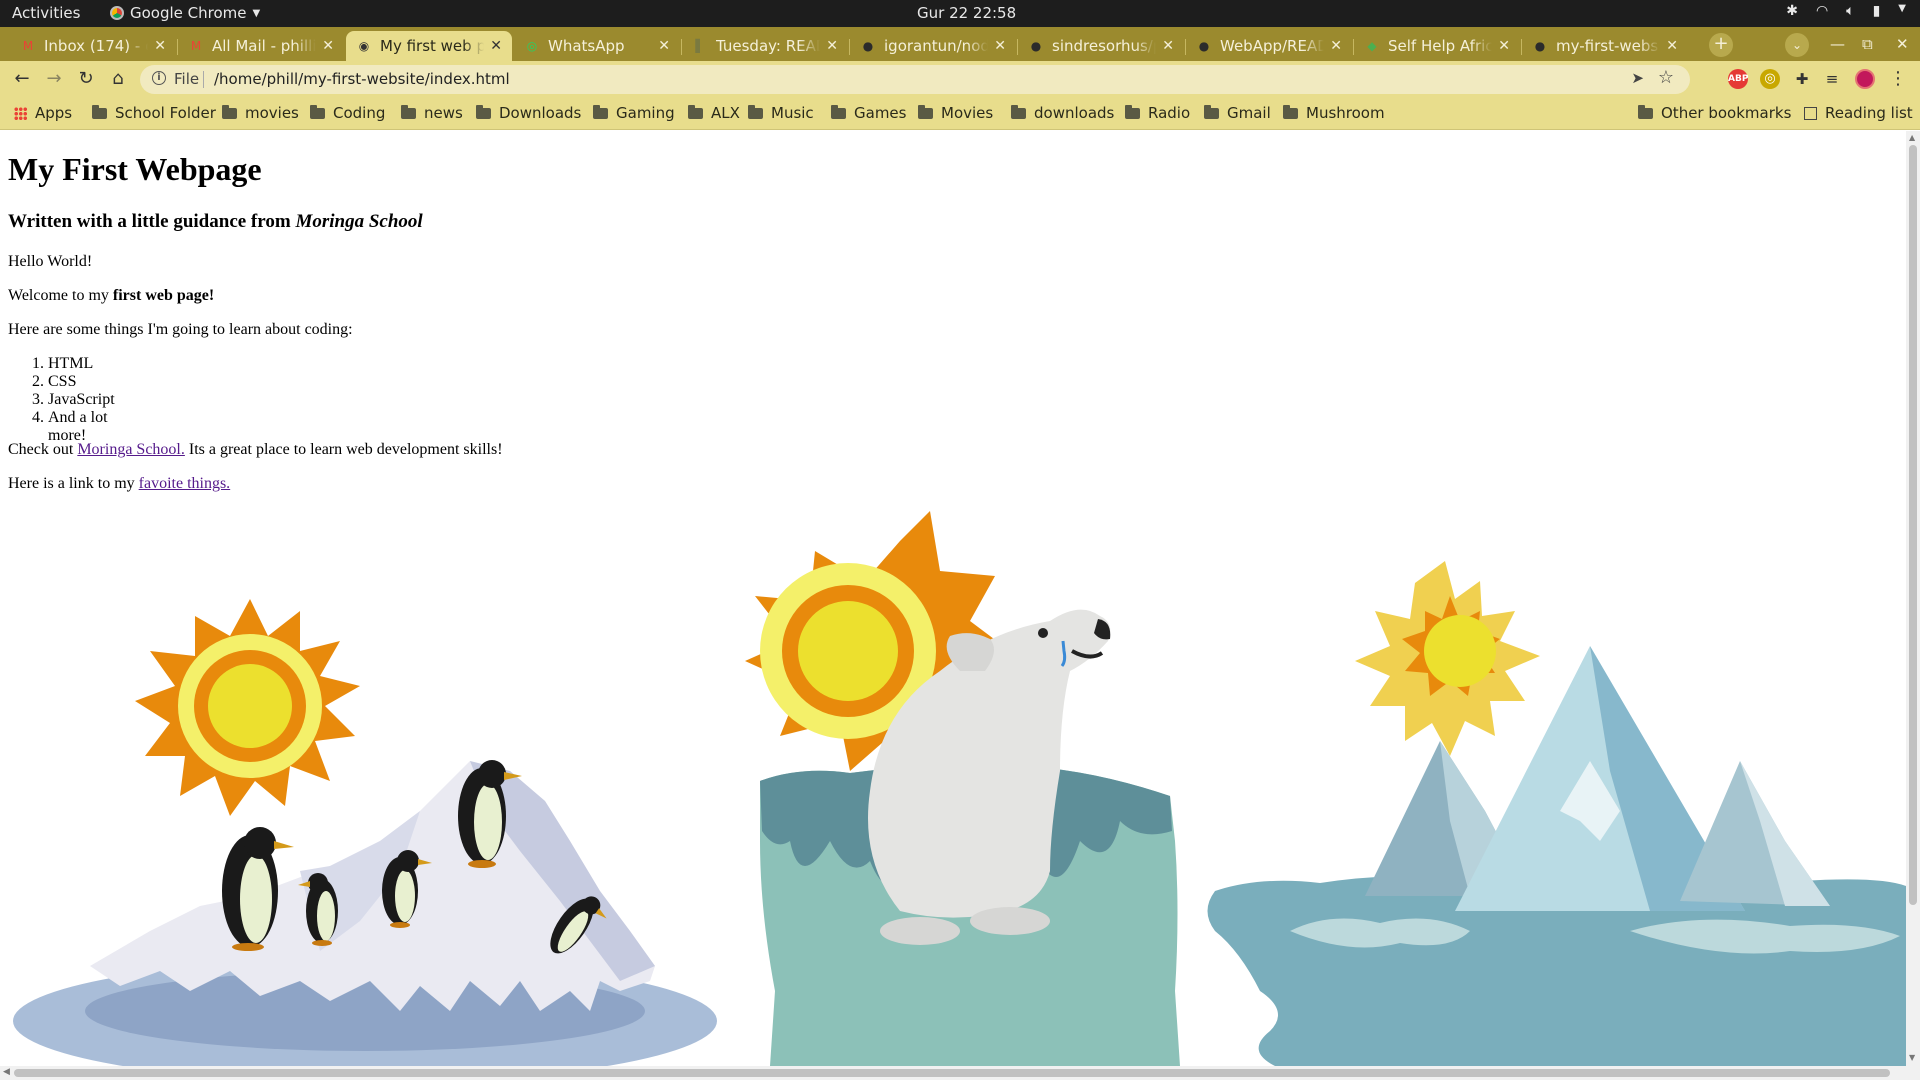 This screenshot has height=1080, width=1920. Describe the element at coordinates (1104, 46) in the screenshot. I see `tab-title: sindresorhus/p` at that location.